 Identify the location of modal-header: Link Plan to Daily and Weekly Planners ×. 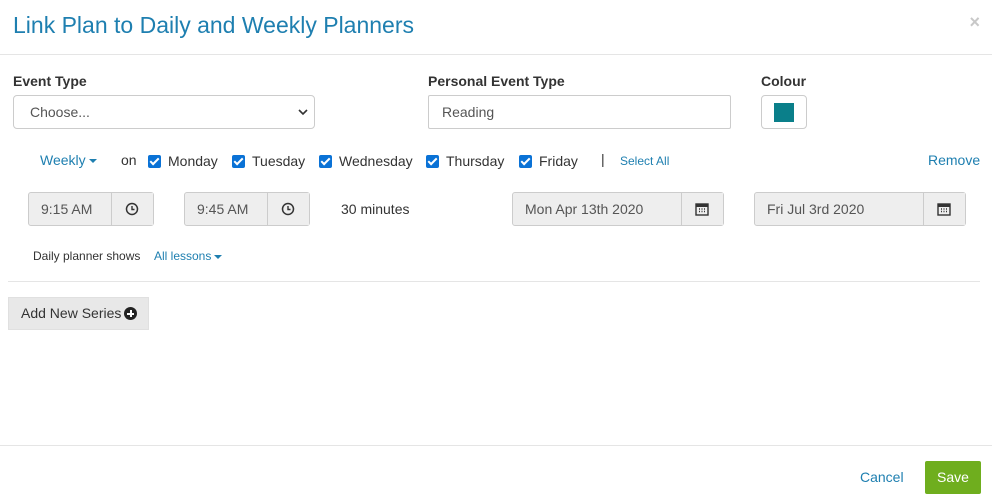
(496, 27).